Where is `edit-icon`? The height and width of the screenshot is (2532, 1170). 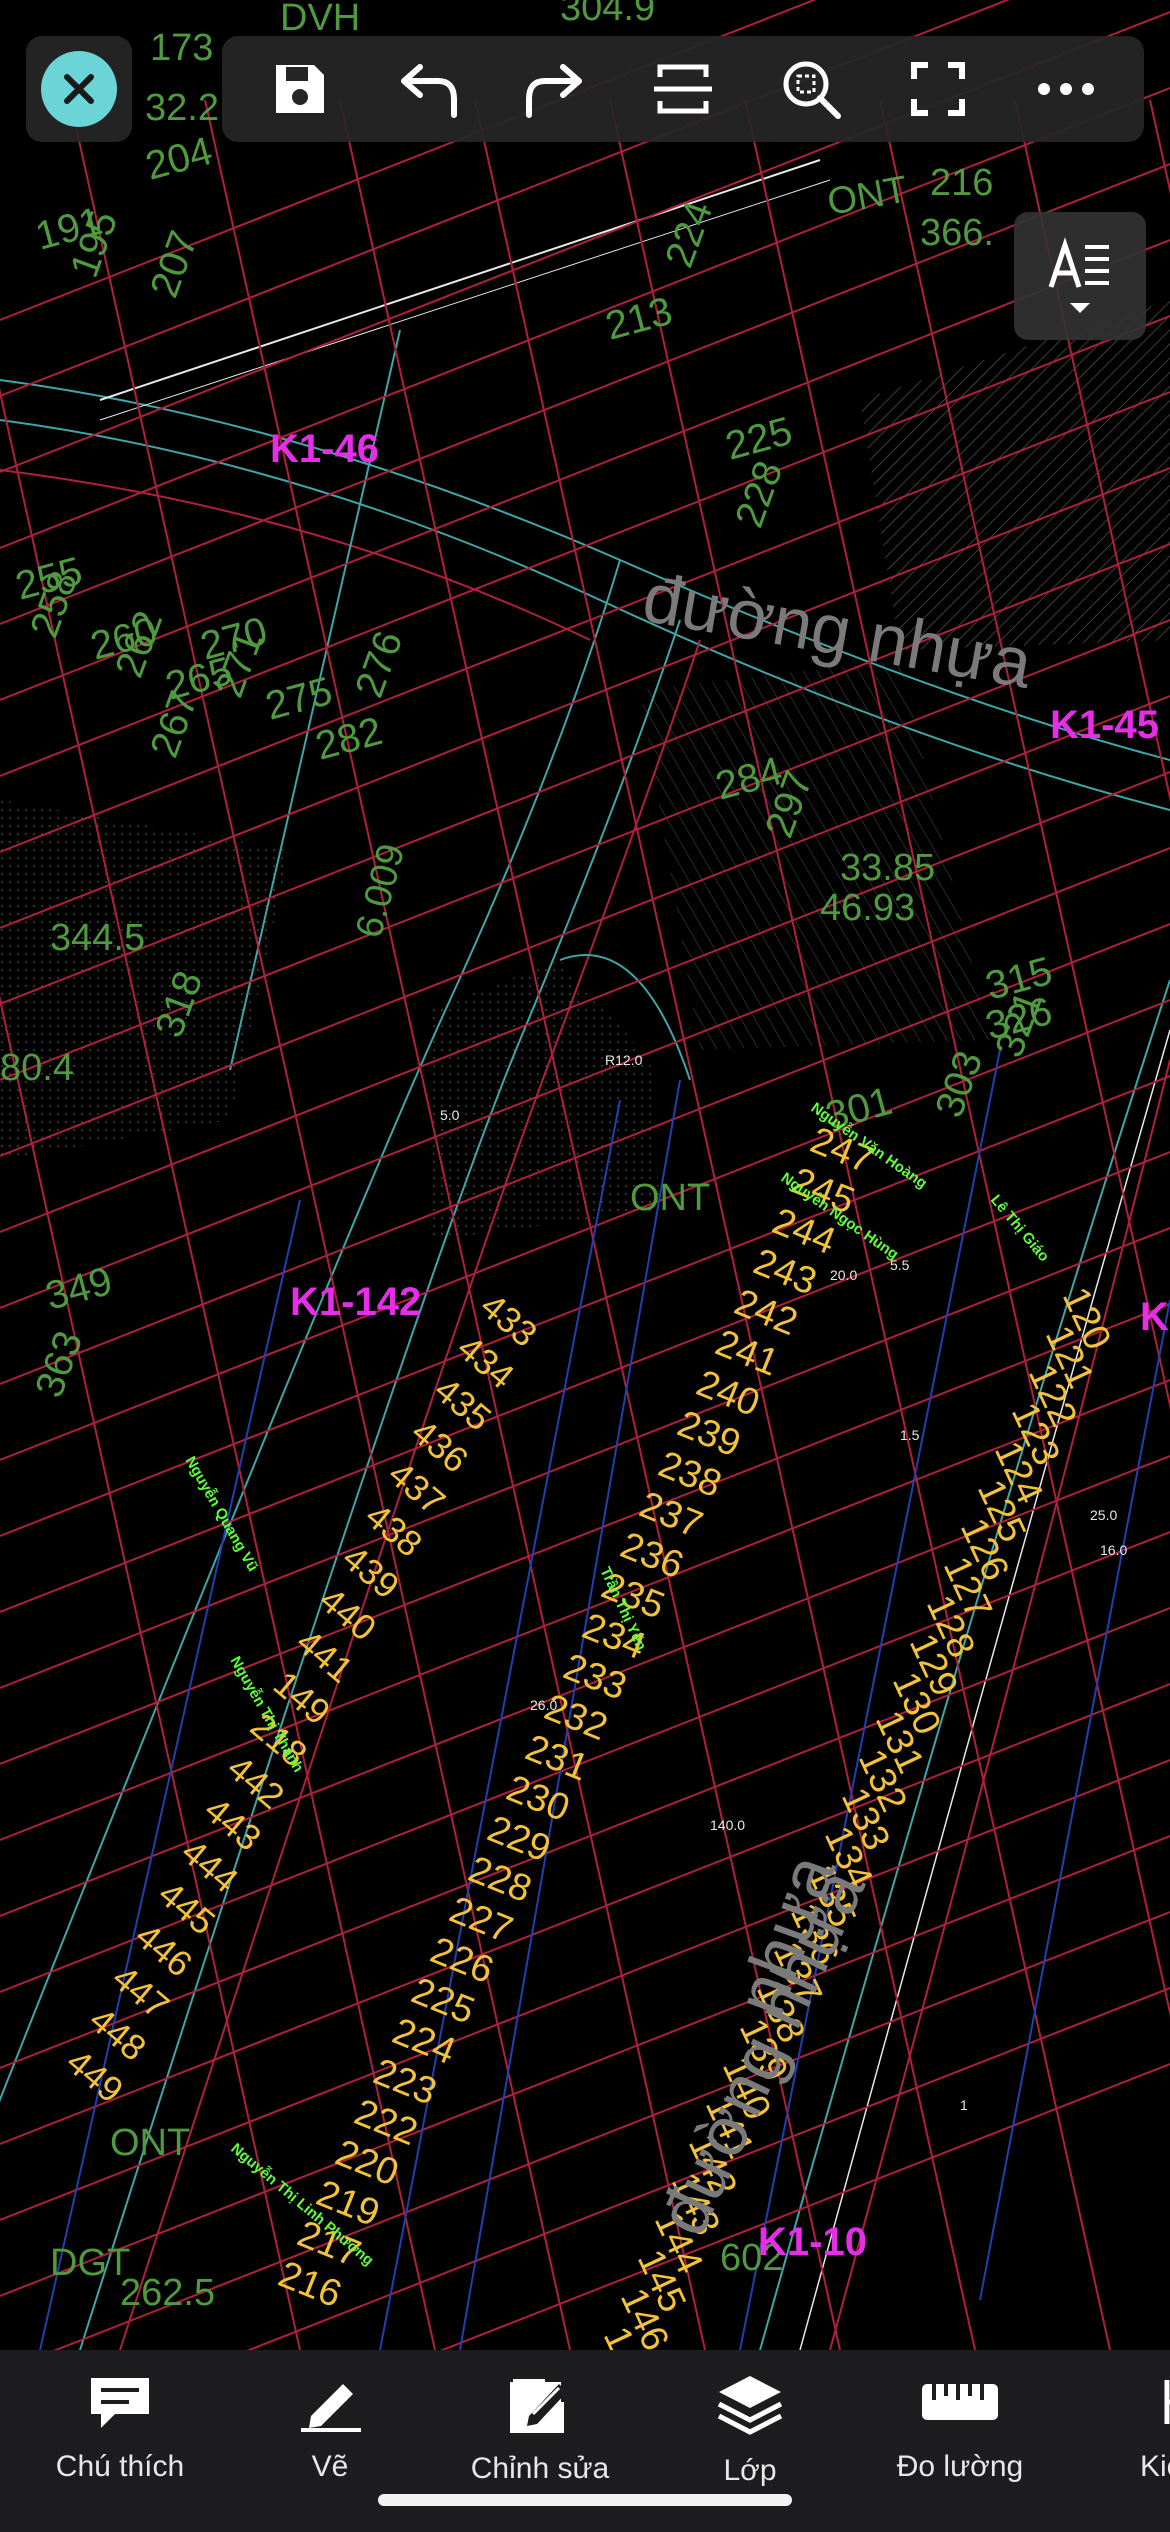
edit-icon is located at coordinates (538, 2406).